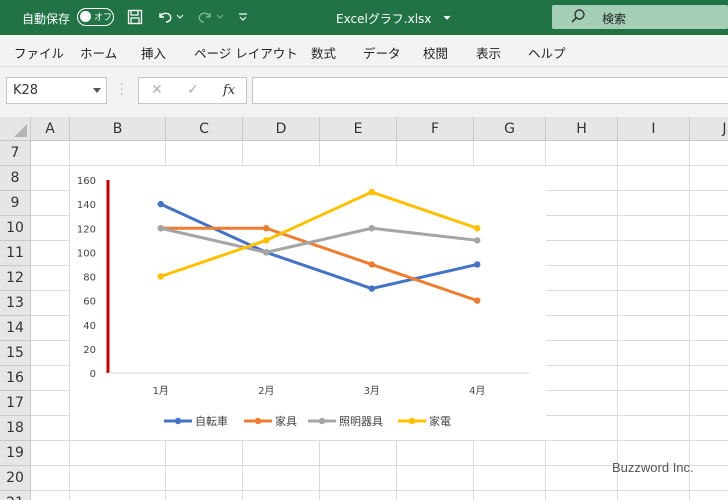 This screenshot has width=728, height=500. Describe the element at coordinates (15, 353) in the screenshot. I see `row-header-15: 15` at that location.